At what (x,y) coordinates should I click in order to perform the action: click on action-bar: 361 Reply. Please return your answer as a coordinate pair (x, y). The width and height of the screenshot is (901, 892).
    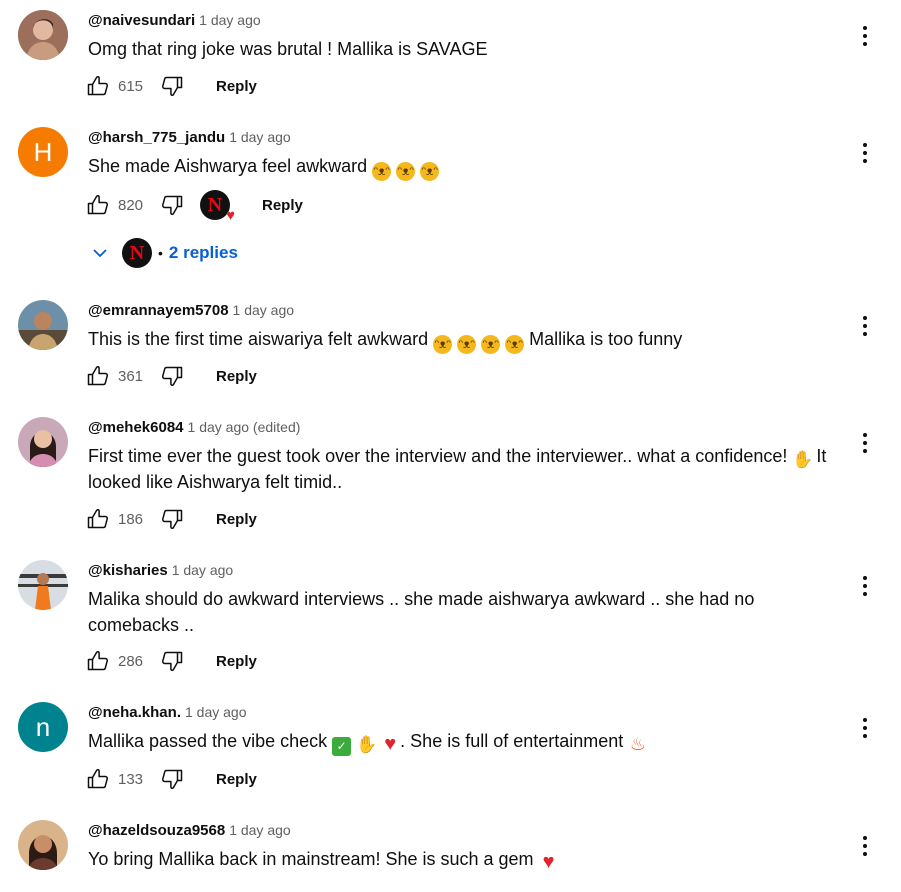
    Looking at the image, I should click on (171, 376).